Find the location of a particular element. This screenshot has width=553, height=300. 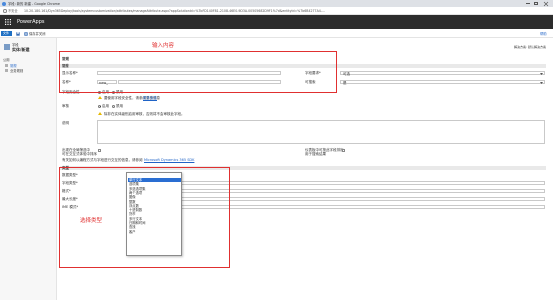

auditing-label: 审核 is located at coordinates (65, 106).